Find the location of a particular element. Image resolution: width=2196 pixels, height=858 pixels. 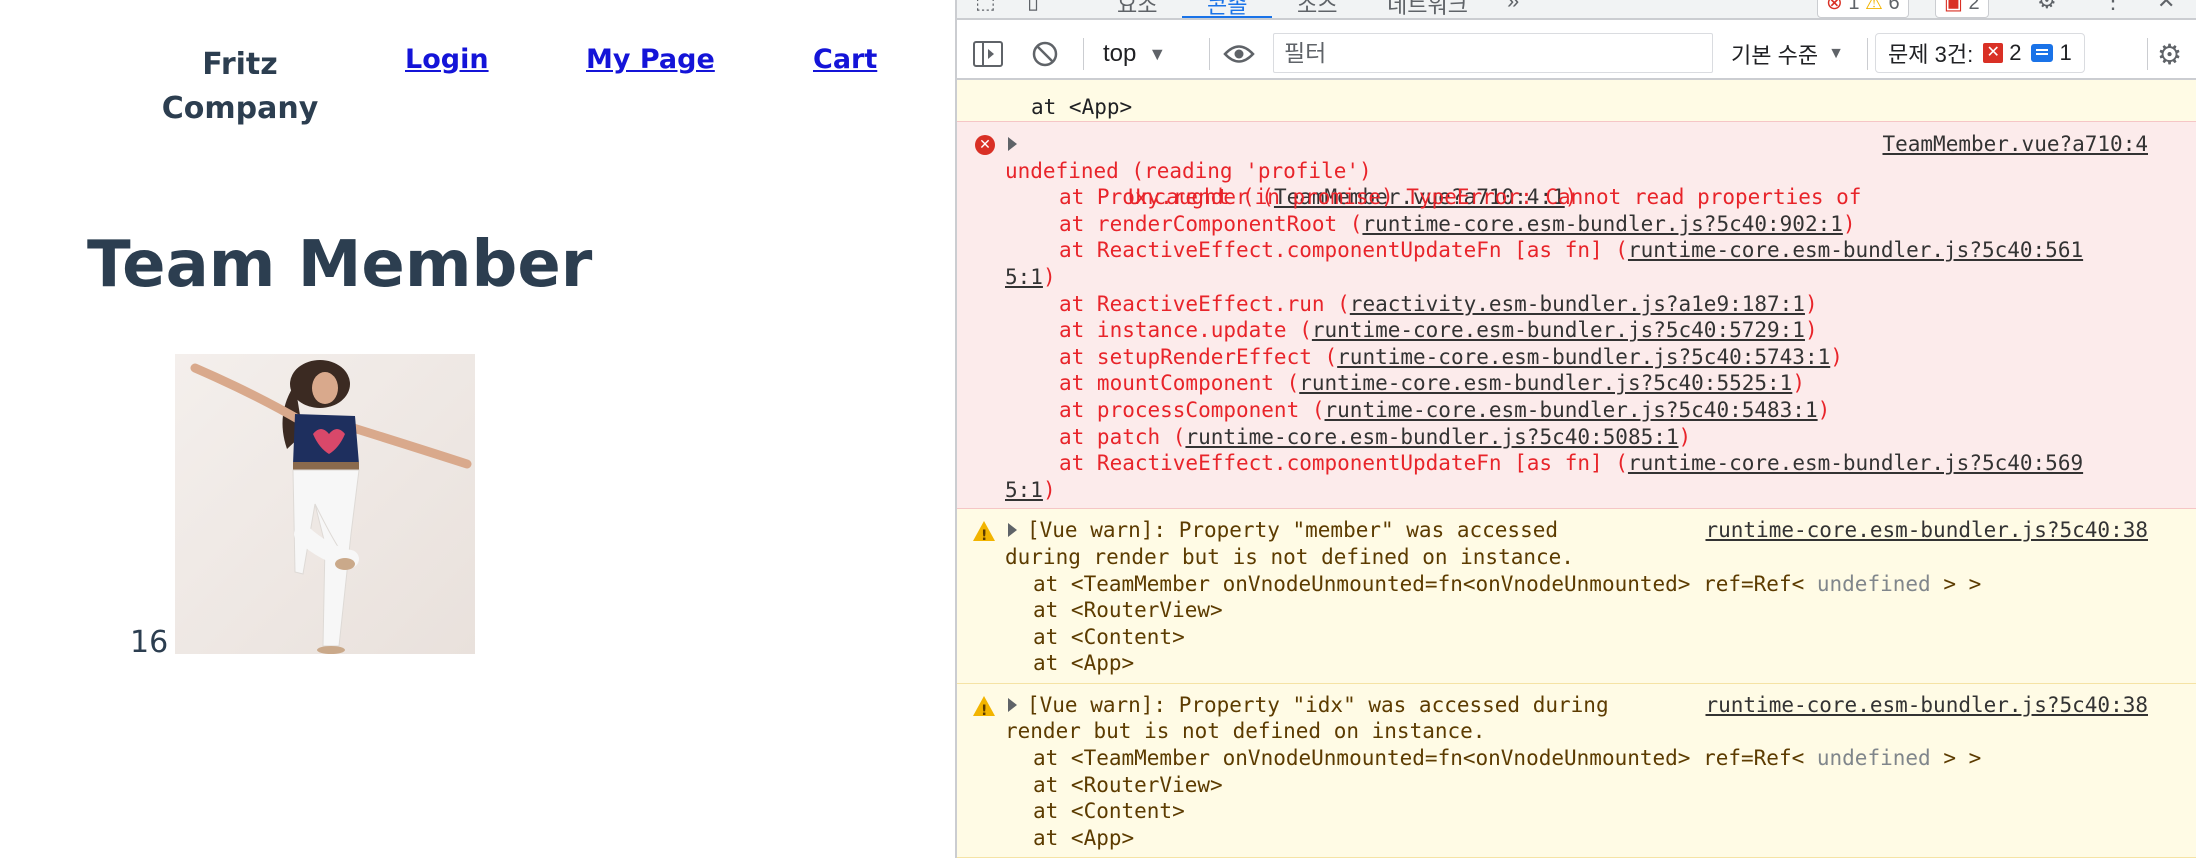

close-devtools-icon: ✕ is located at coordinates (2166, 7).